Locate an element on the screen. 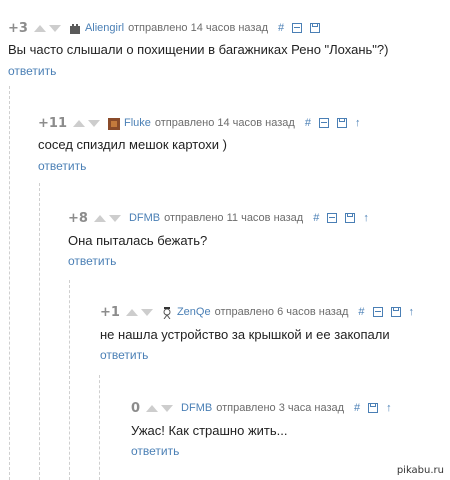 The height and width of the screenshot is (480, 450). comment-timestamp: отправлено 3 часа назад is located at coordinates (280, 408).